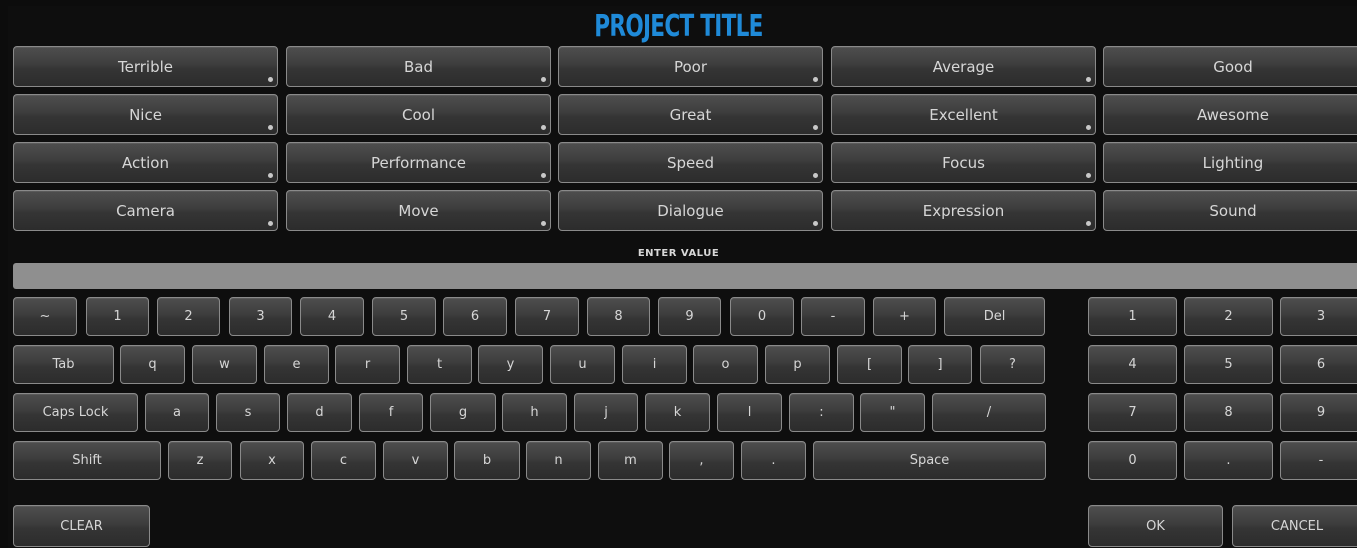 Image resolution: width=1357 pixels, height=548 pixels. I want to click on preset-button-action: Action, so click(145, 162).